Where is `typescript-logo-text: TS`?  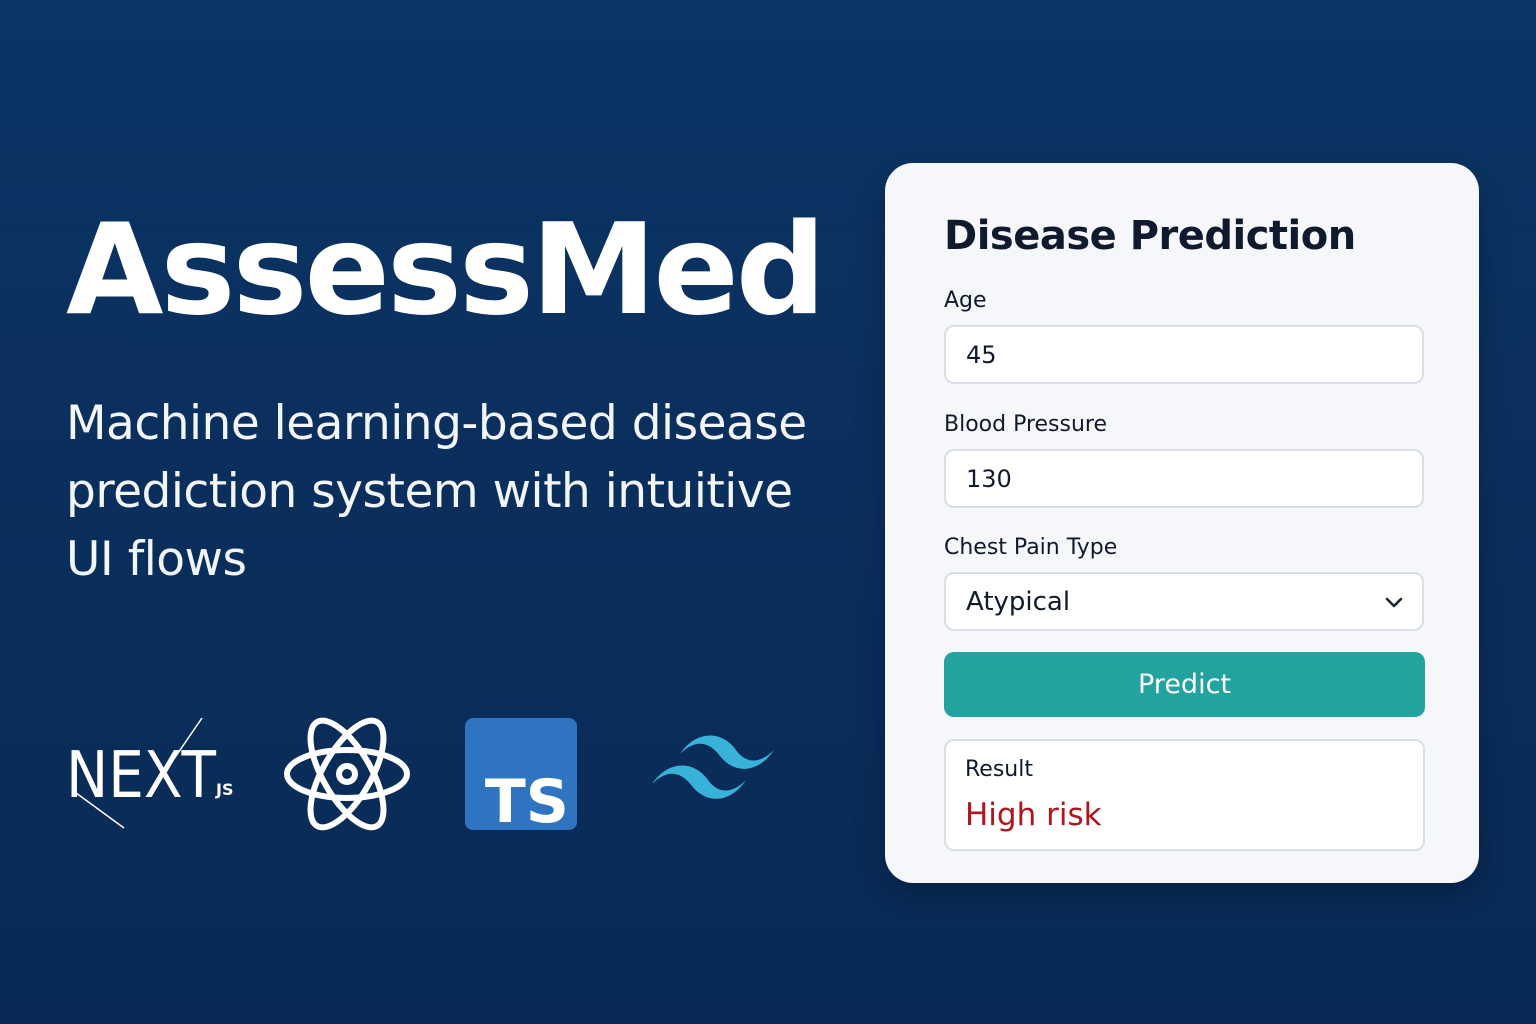
typescript-logo-text: TS is located at coordinates (527, 798).